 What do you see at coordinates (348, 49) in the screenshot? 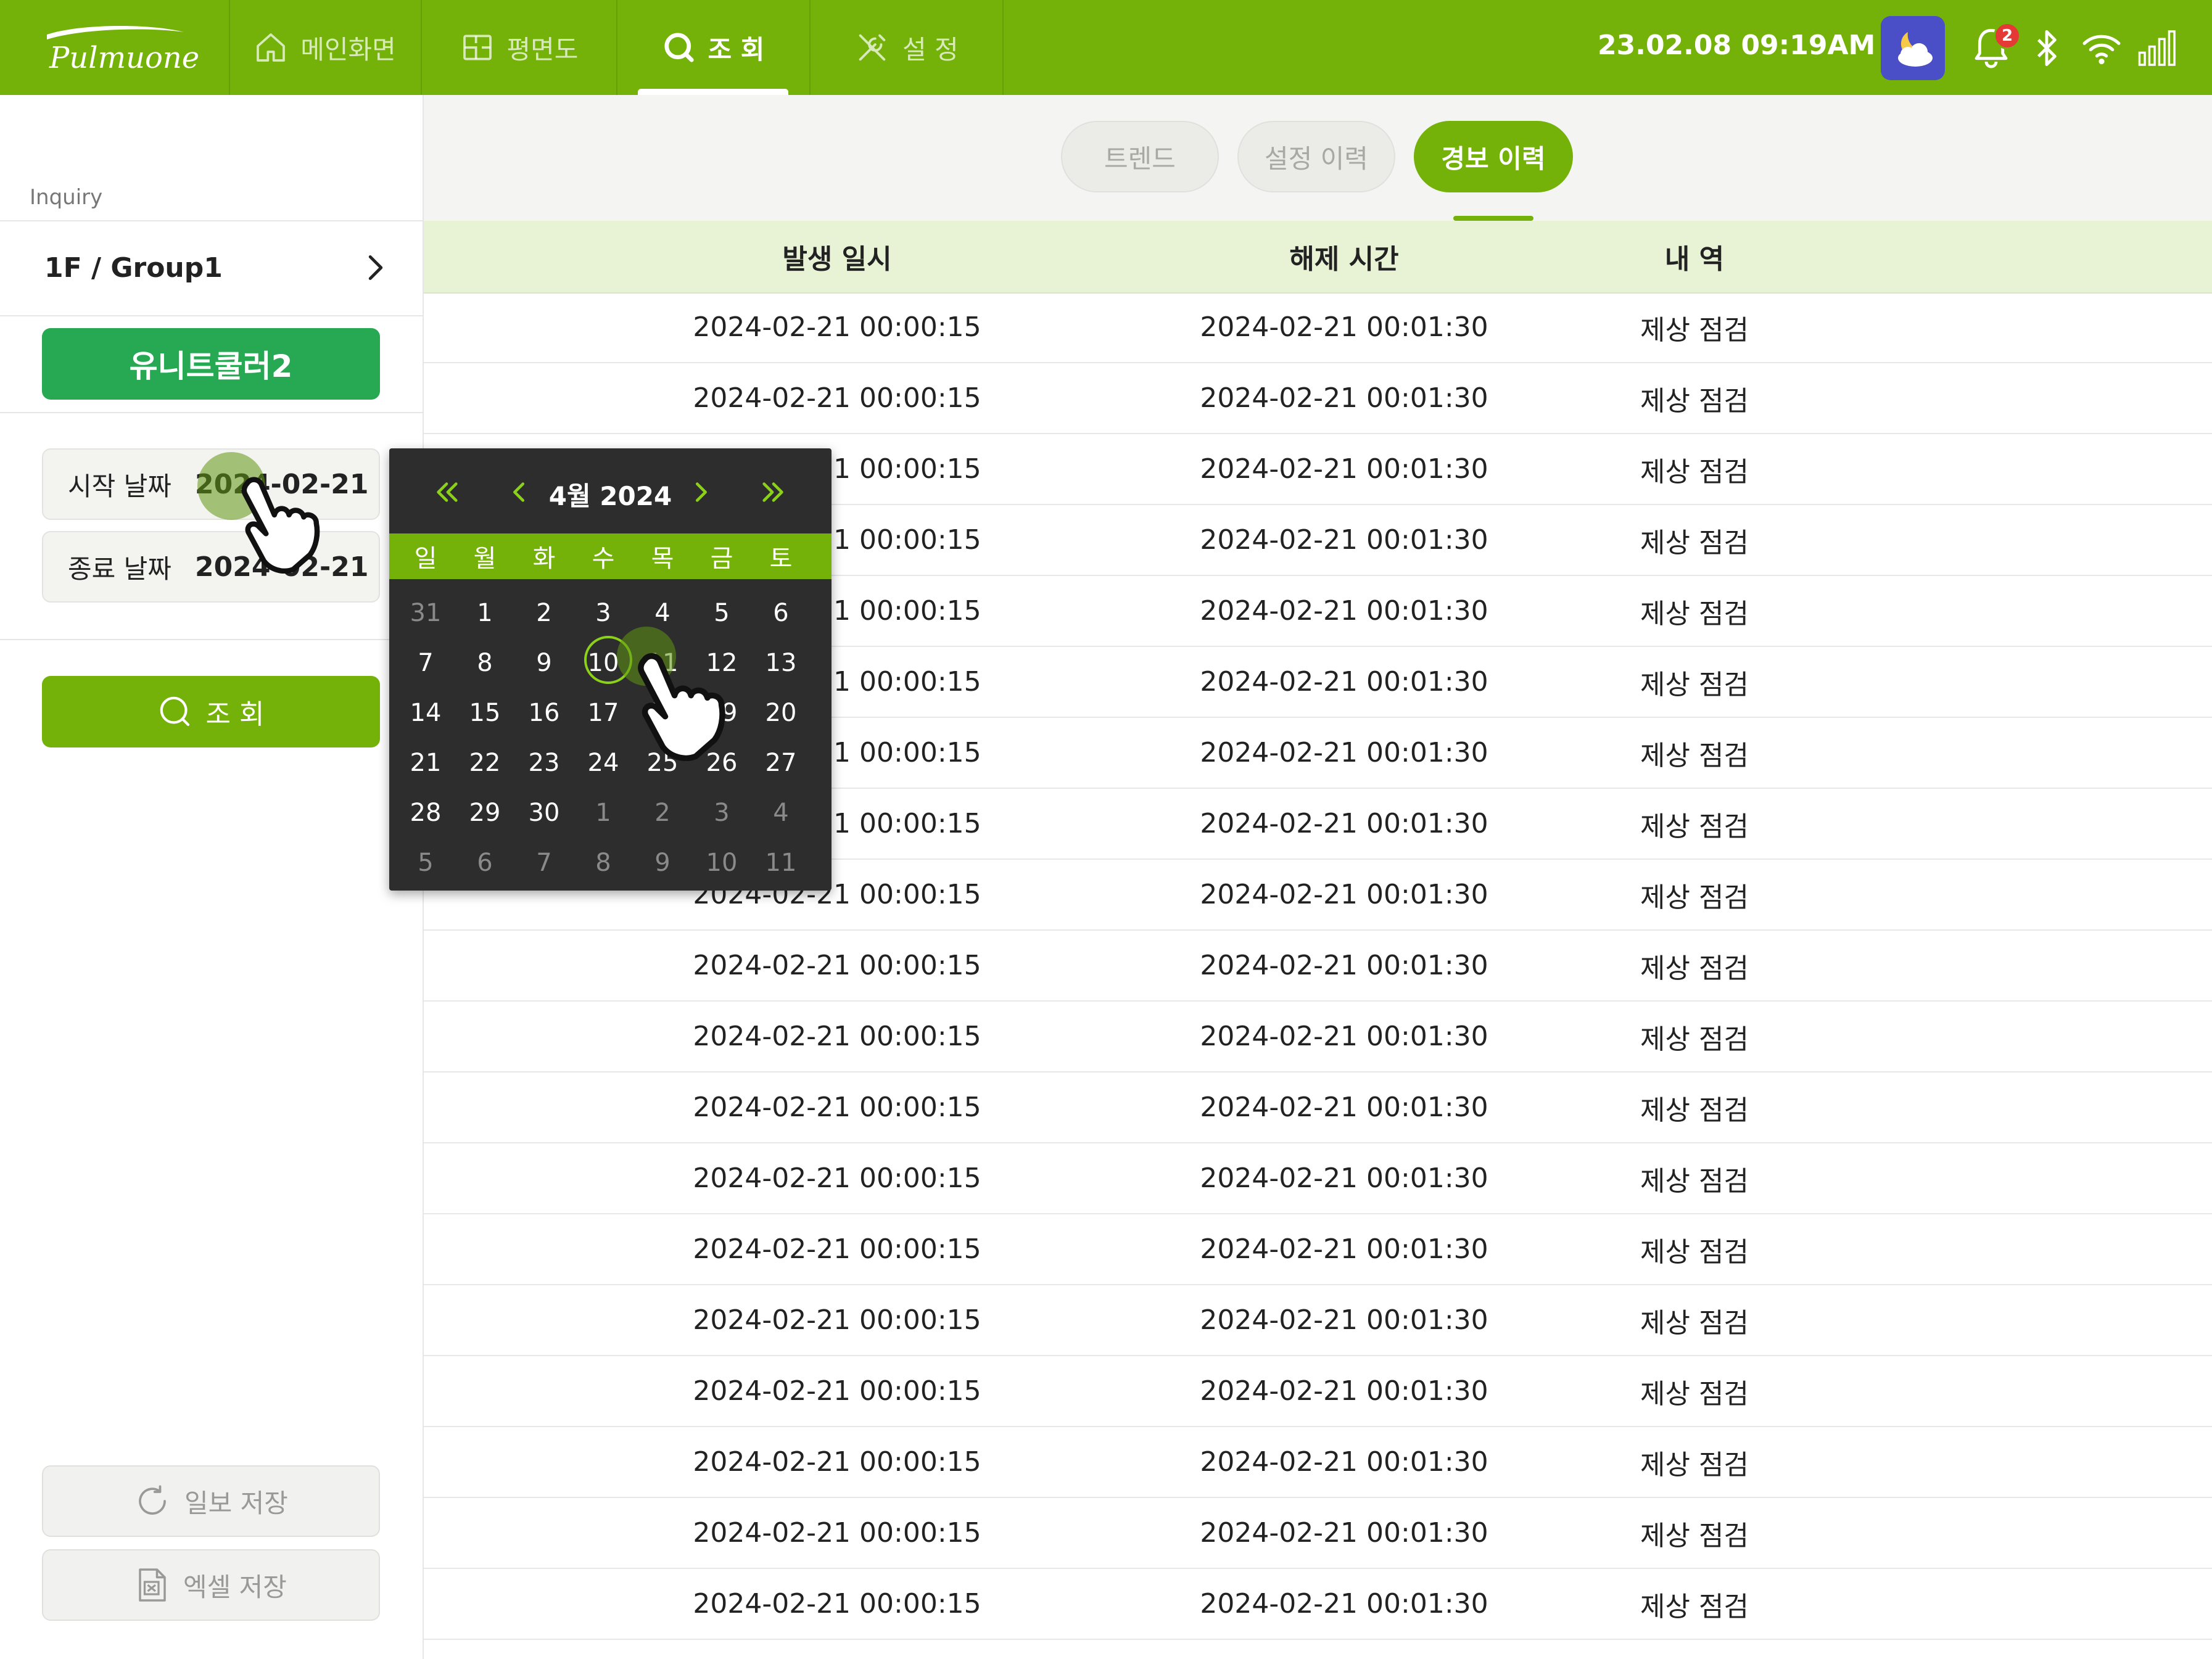
I see `tab-main-label: 메인화면` at bounding box center [348, 49].